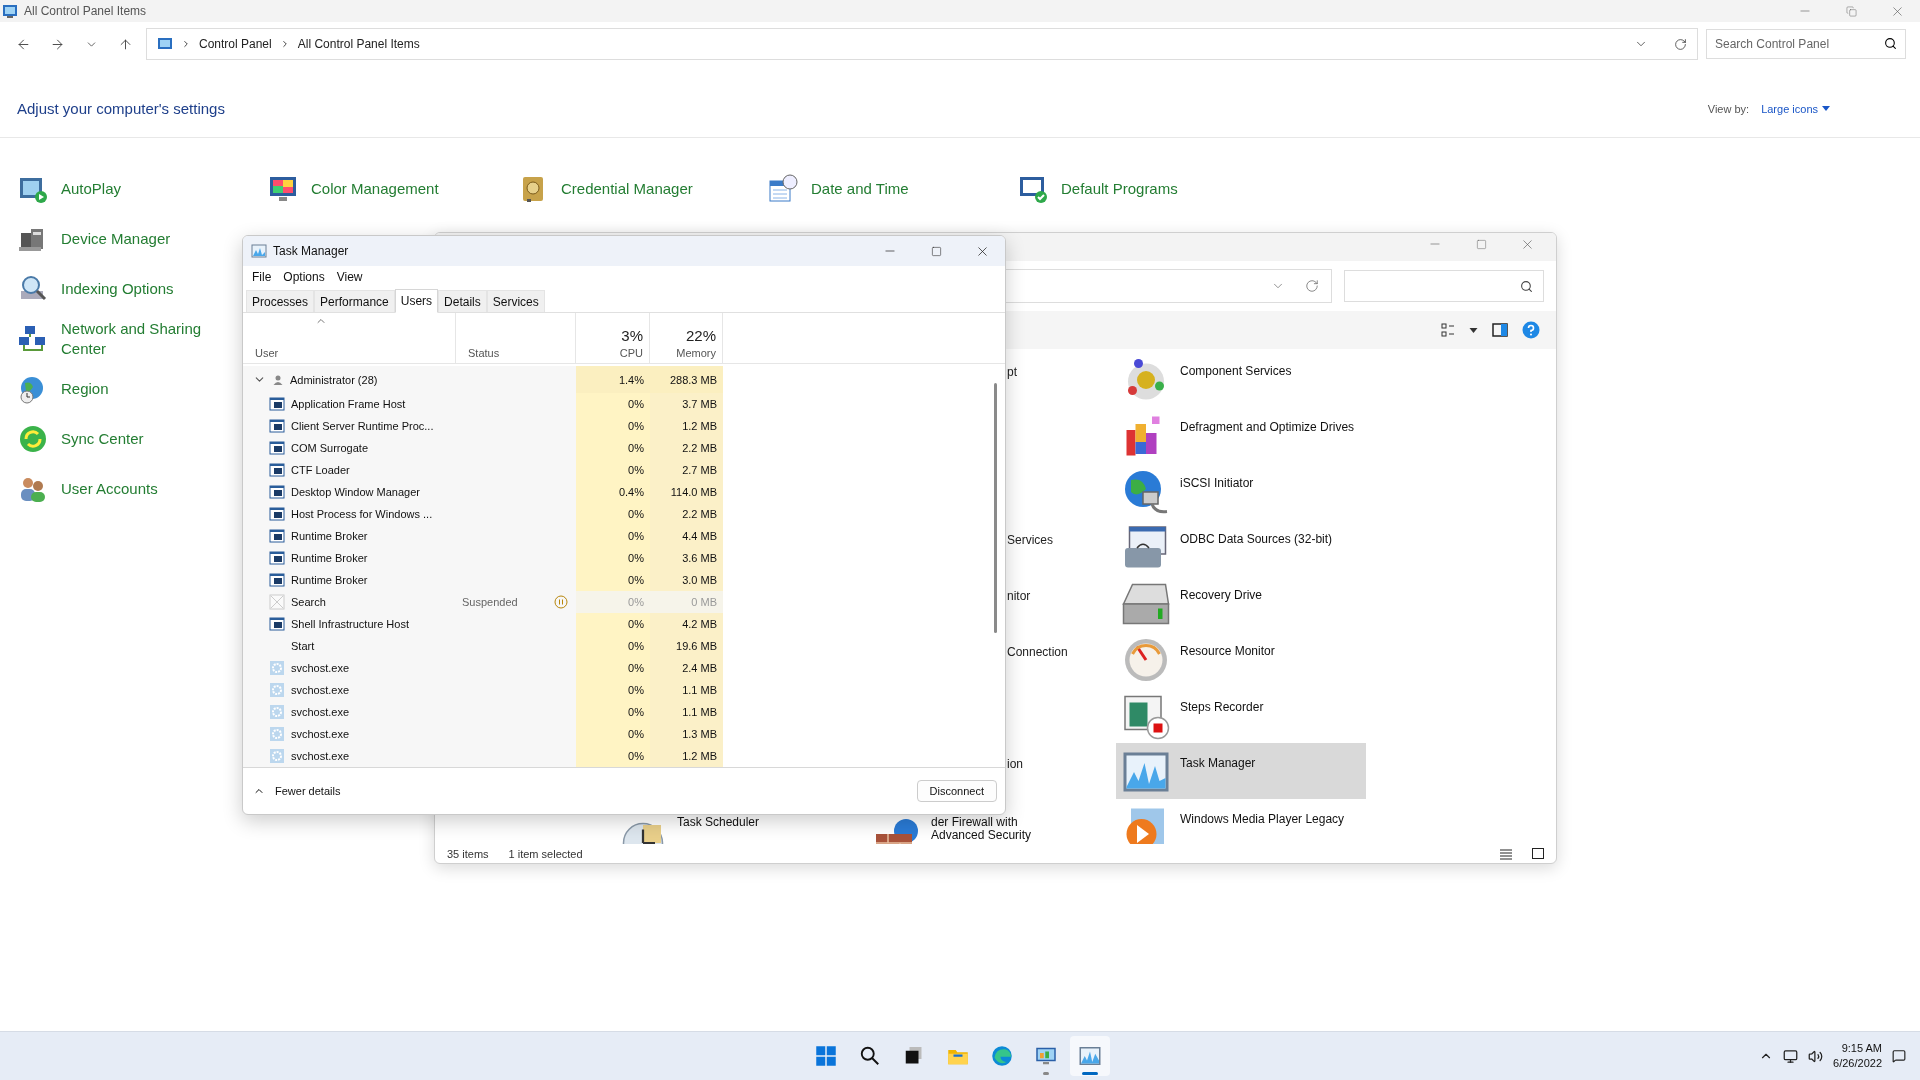  I want to click on table-cell: 2.2 MB, so click(686, 514).